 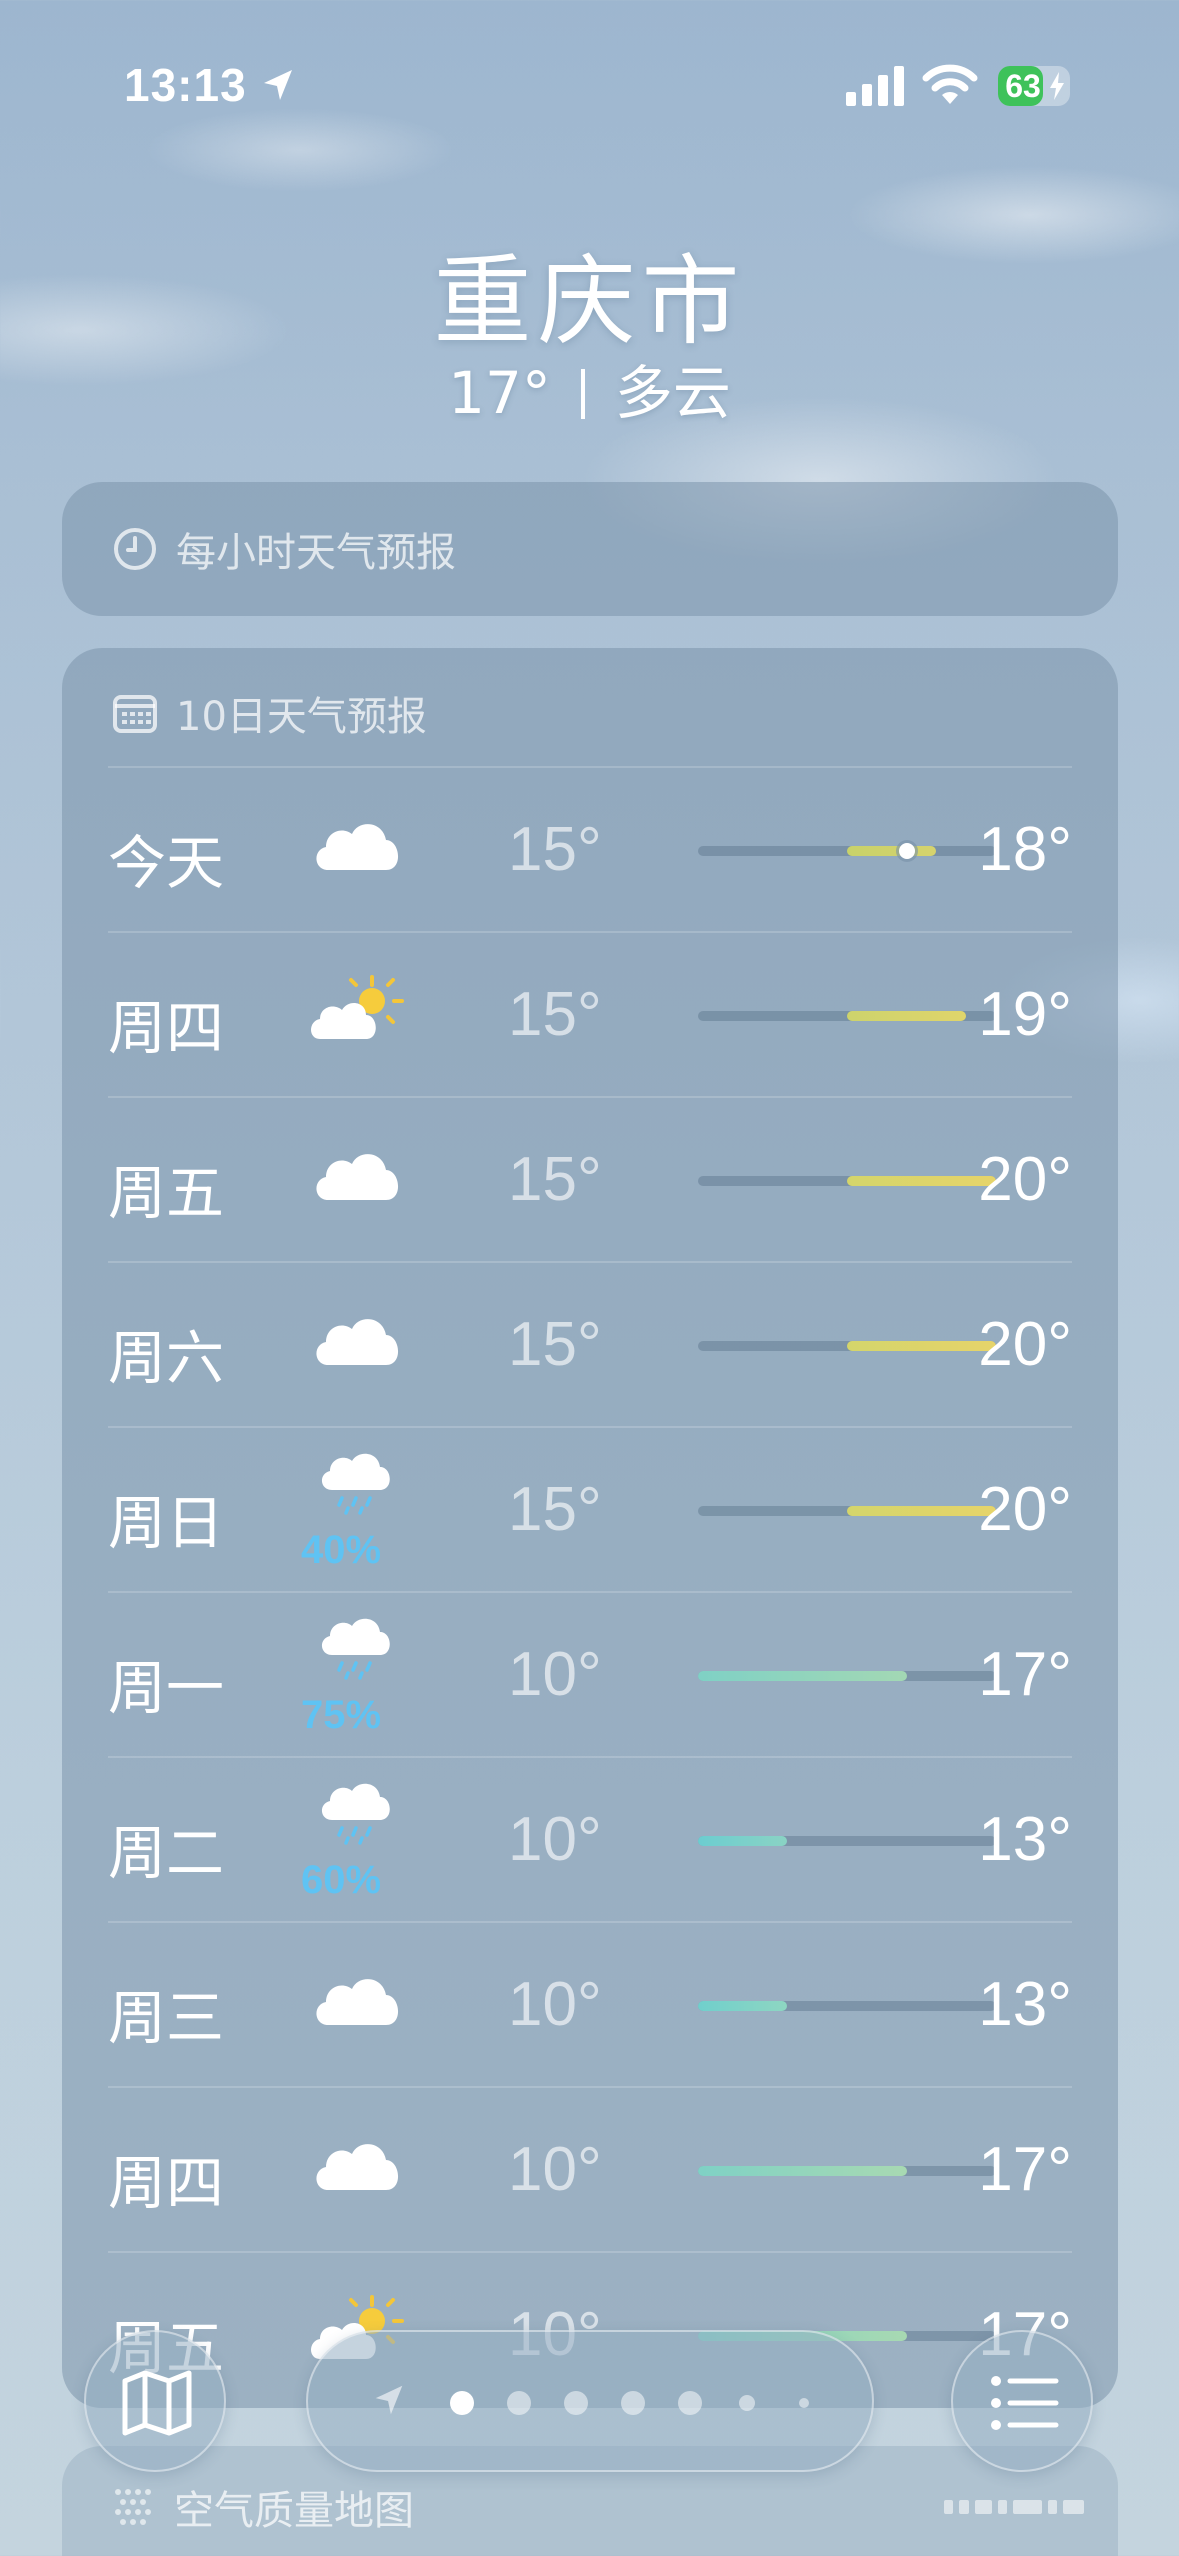 I want to click on map-button, so click(x=155, y=2401).